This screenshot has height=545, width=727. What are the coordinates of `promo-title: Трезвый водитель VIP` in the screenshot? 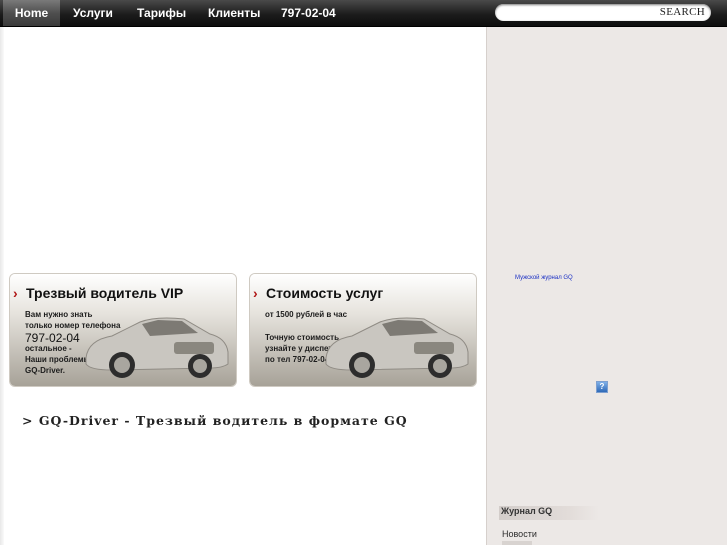 It's located at (105, 293).